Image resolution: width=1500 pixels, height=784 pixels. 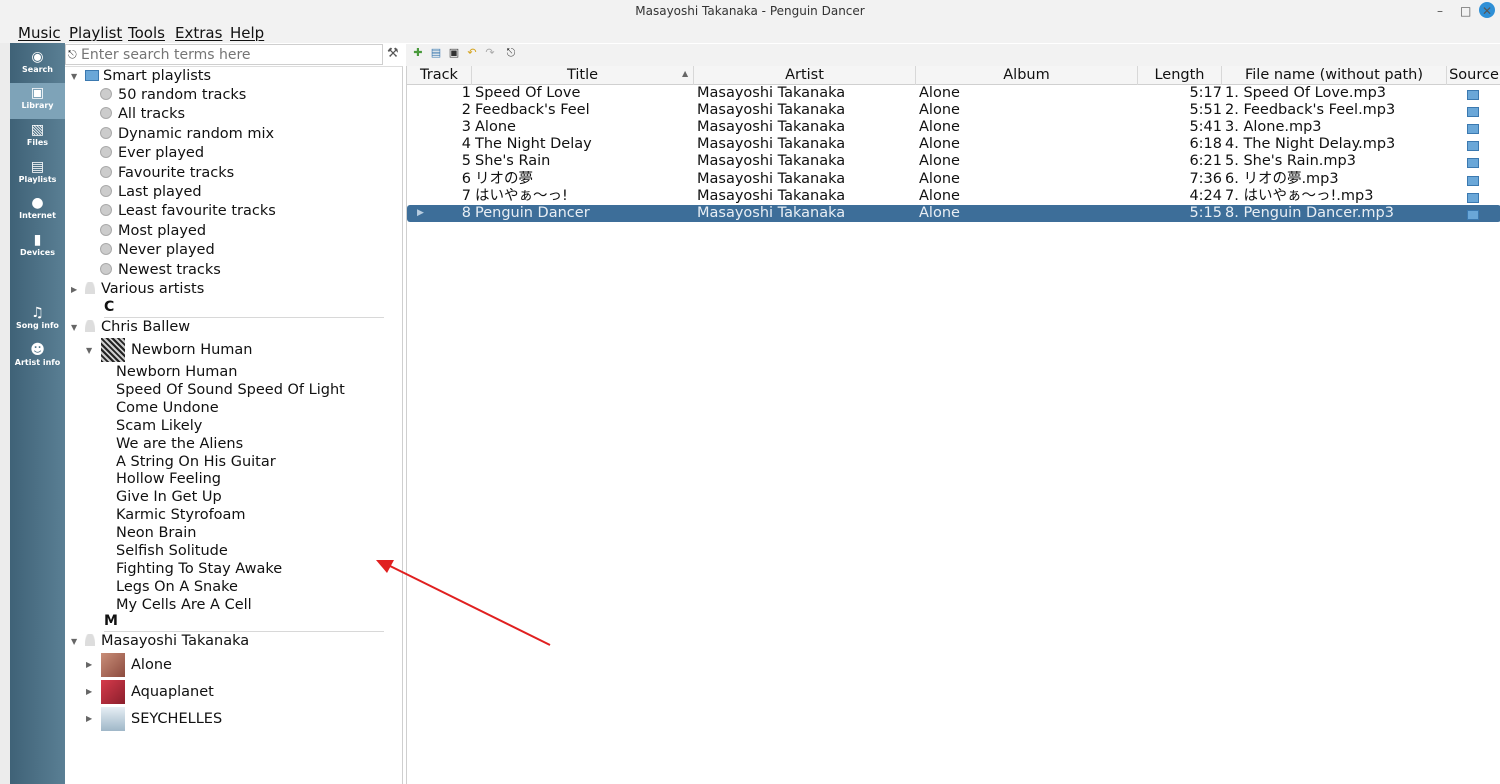 I want to click on menu-tools: Tools, so click(x=146, y=33).